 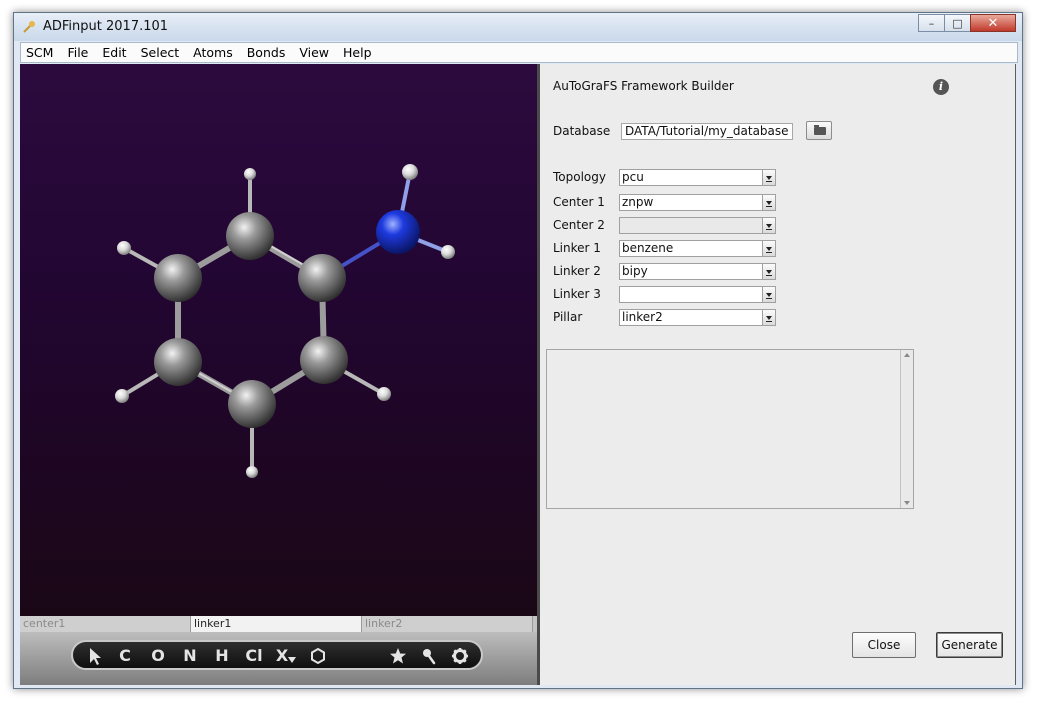 I want to click on info-icon: i, so click(x=941, y=87).